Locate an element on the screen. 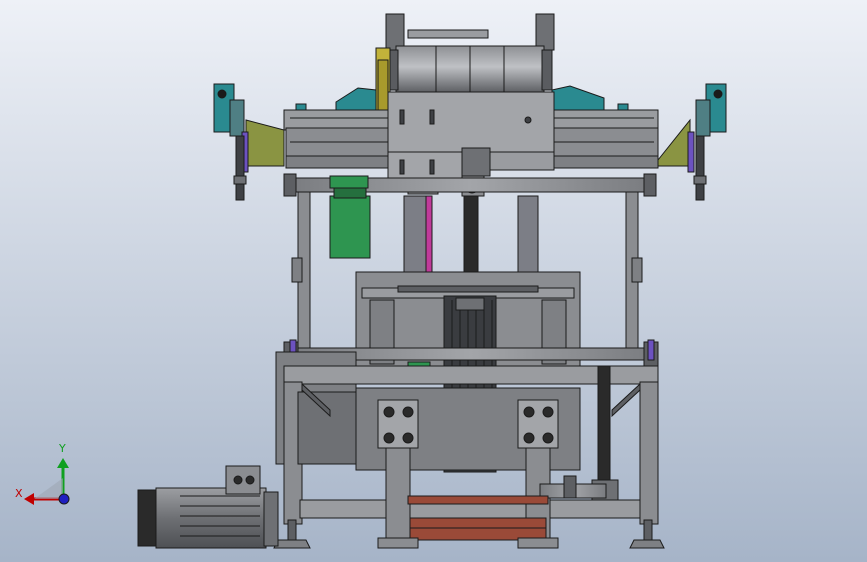  y-axis-label: Y is located at coordinates (62, 448).